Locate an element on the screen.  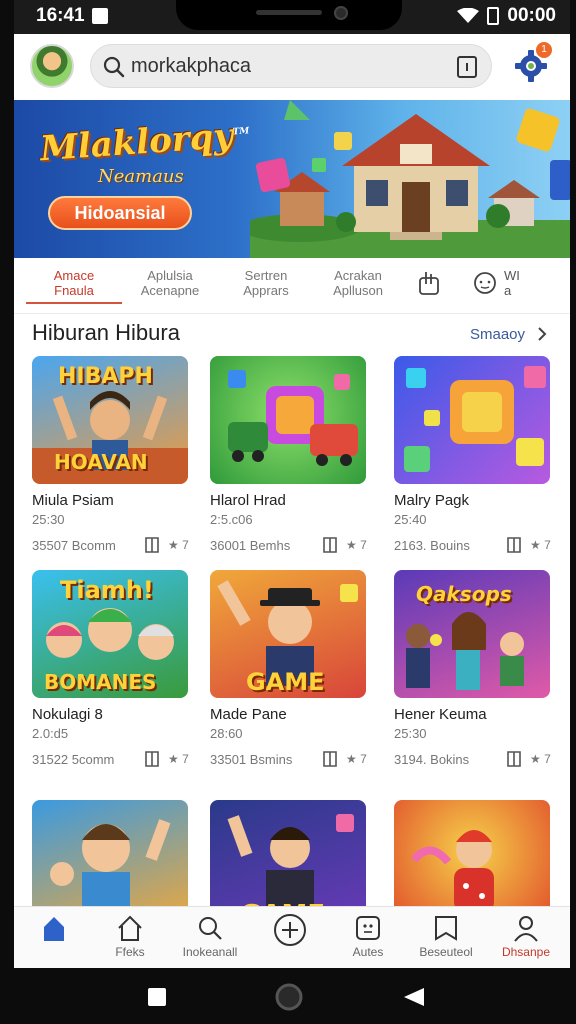
game-title: Malry Pagk is located at coordinates (432, 500).